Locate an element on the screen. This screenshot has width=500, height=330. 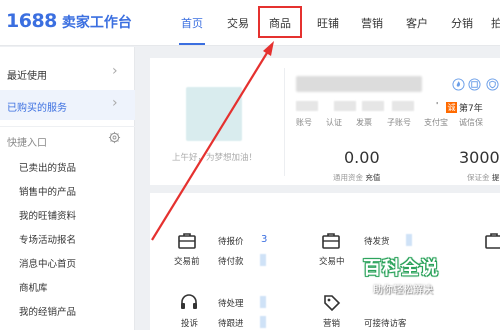
stat-visitors: 可接待访客 is located at coordinates (385, 323).